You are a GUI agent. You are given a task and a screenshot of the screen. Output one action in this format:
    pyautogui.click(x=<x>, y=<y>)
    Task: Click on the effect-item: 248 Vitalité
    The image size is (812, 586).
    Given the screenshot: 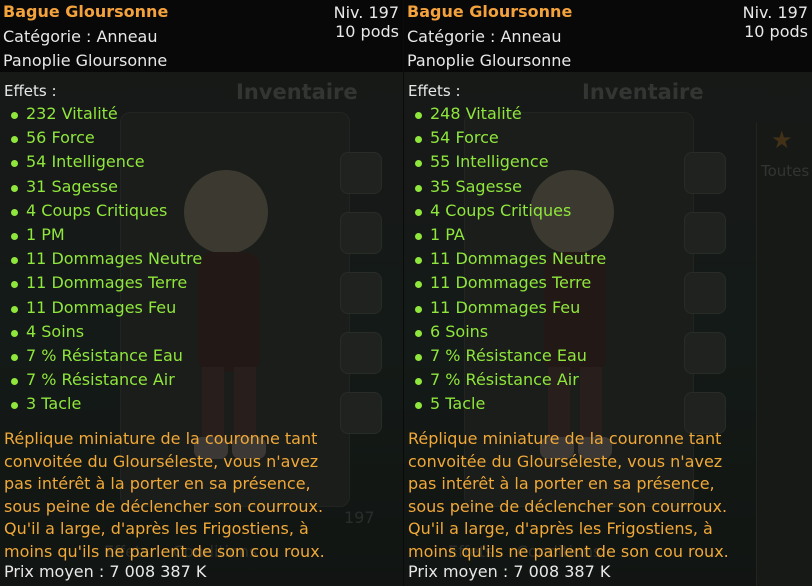 What is the action you would take?
    pyautogui.click(x=510, y=116)
    